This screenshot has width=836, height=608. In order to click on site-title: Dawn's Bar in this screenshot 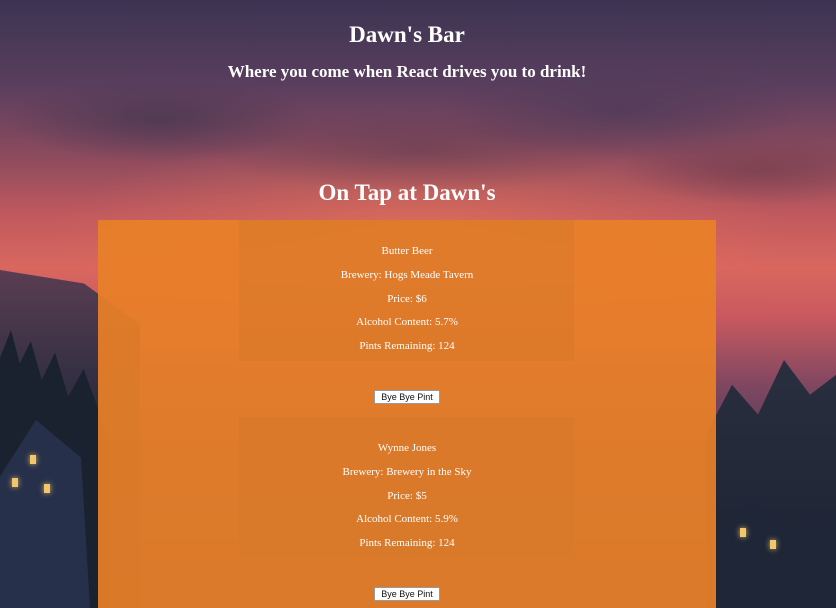, I will do `click(407, 34)`.